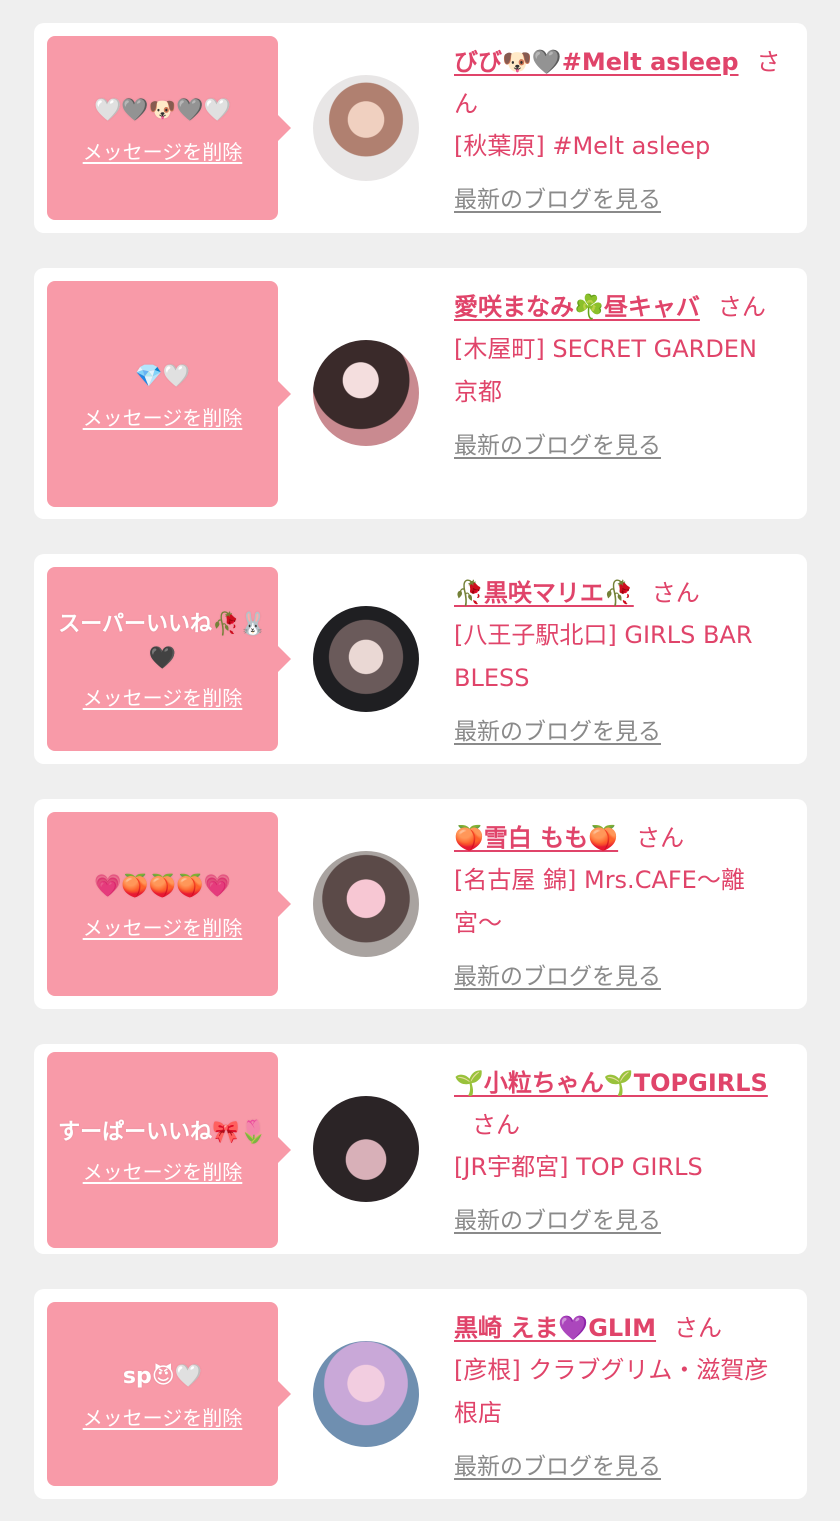  I want to click on cast-name-link: 🥀黒咲マリエ🥀, so click(544, 593).